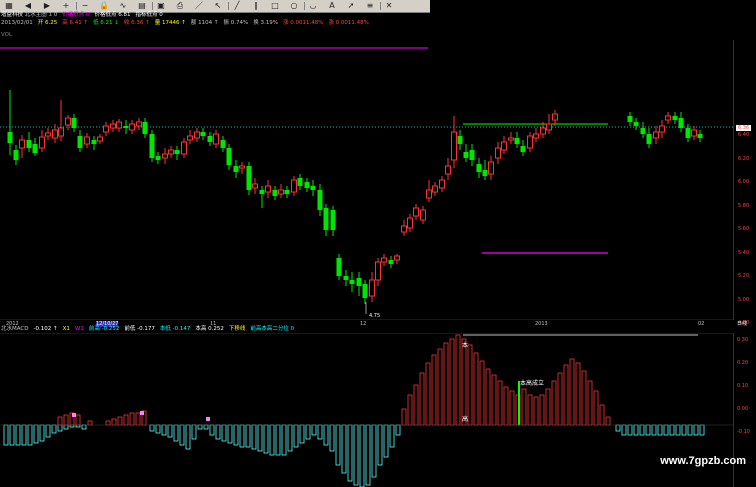 The height and width of the screenshot is (487, 756). Describe the element at coordinates (9, 6) in the screenshot. I see `grid-icon: ▦` at that location.